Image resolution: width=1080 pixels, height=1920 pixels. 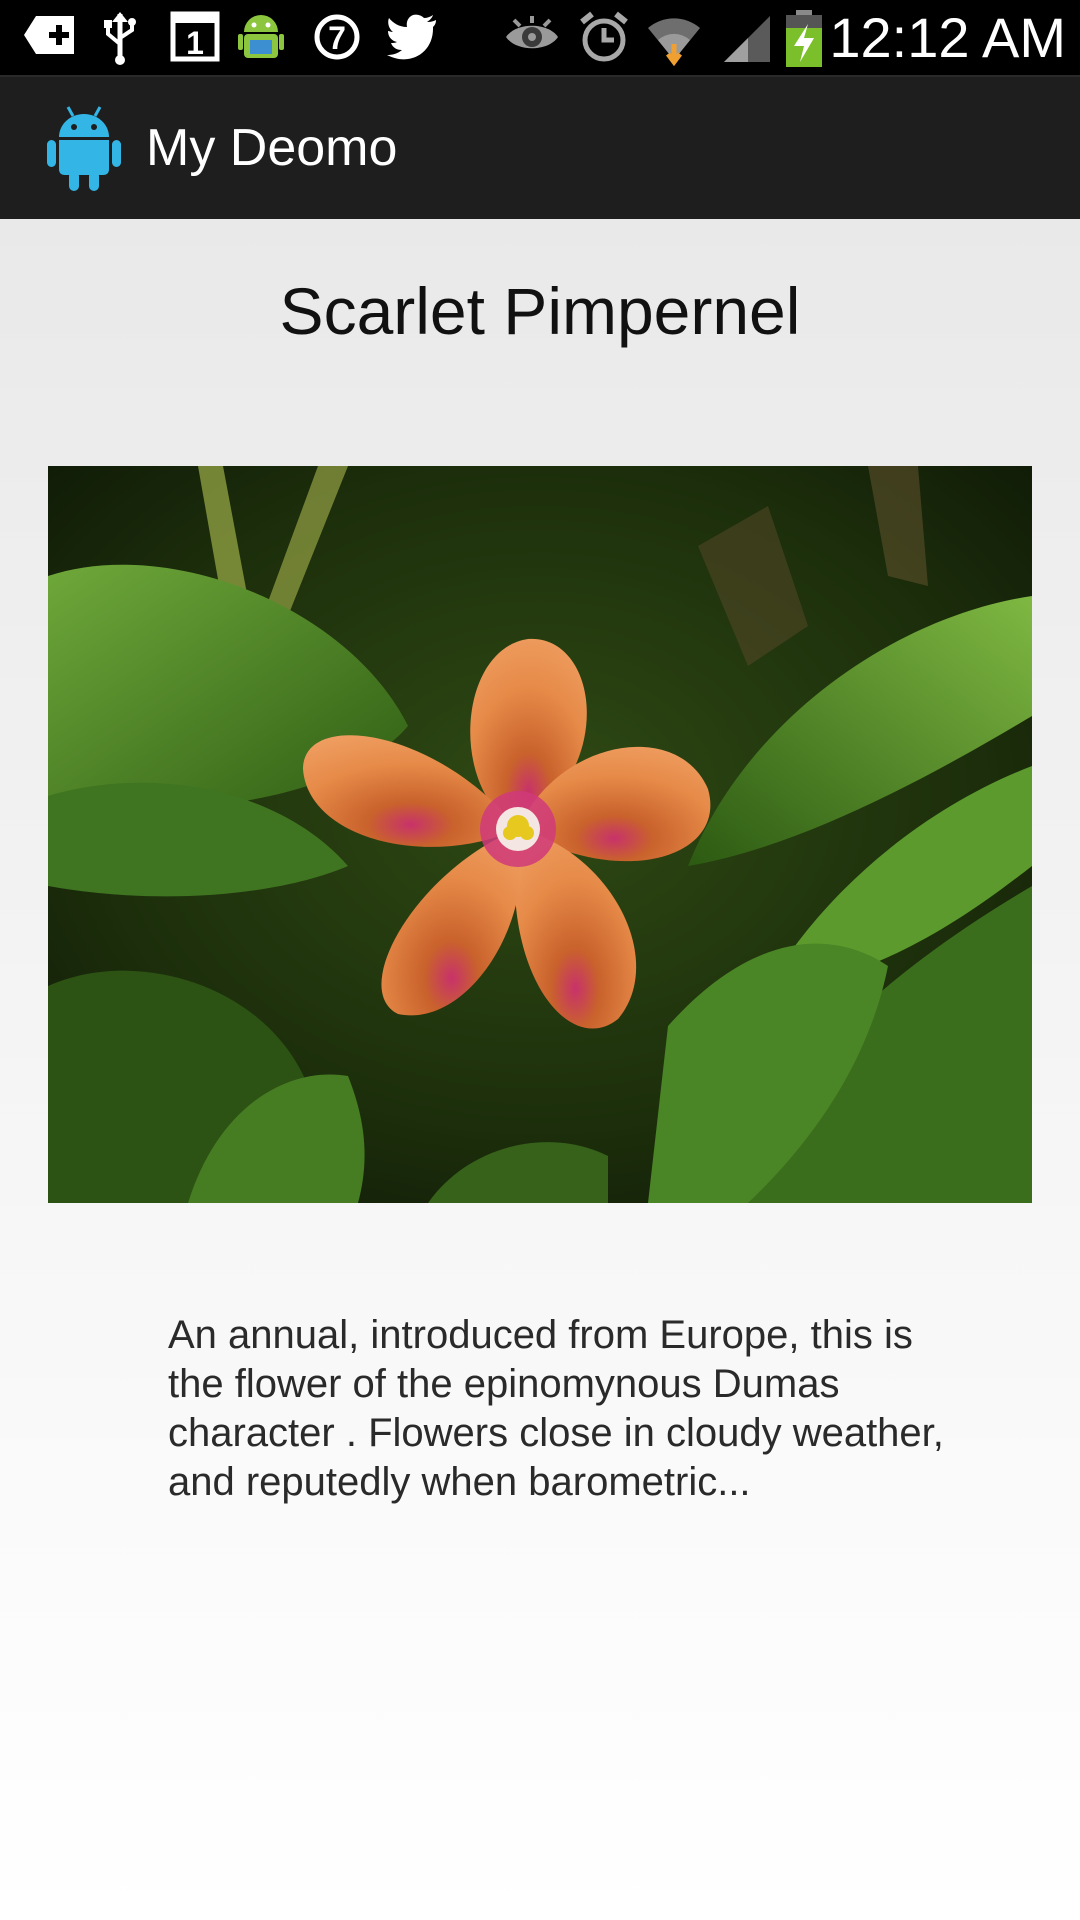 I want to click on android-icon, so click(x=84, y=147).